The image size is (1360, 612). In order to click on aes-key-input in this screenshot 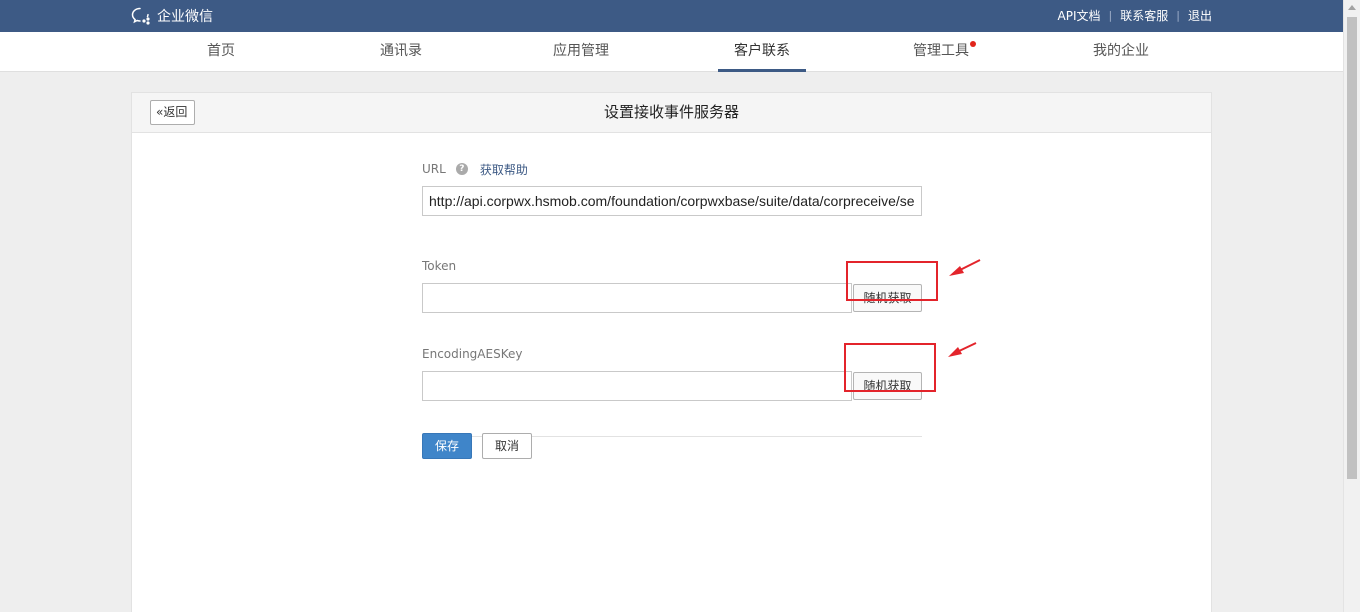, I will do `click(637, 386)`.